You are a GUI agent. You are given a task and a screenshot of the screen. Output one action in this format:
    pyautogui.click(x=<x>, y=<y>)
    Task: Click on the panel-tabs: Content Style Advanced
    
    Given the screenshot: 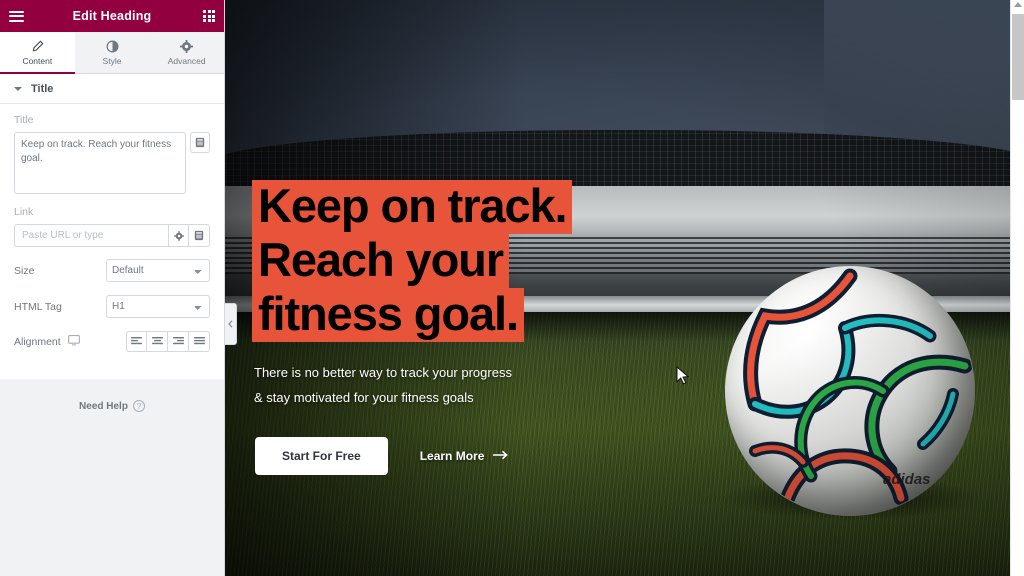 What is the action you would take?
    pyautogui.click(x=112, y=53)
    